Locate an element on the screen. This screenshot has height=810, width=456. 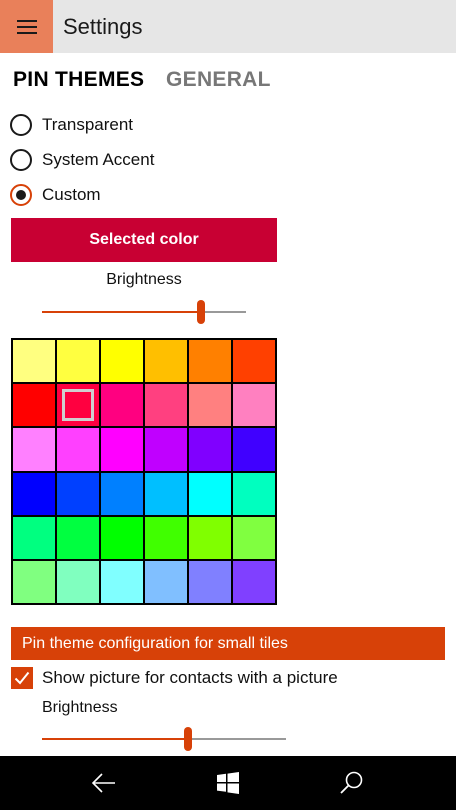
show-picture-checkbox-row: Show picture for contacts with a picture is located at coordinates (174, 678).